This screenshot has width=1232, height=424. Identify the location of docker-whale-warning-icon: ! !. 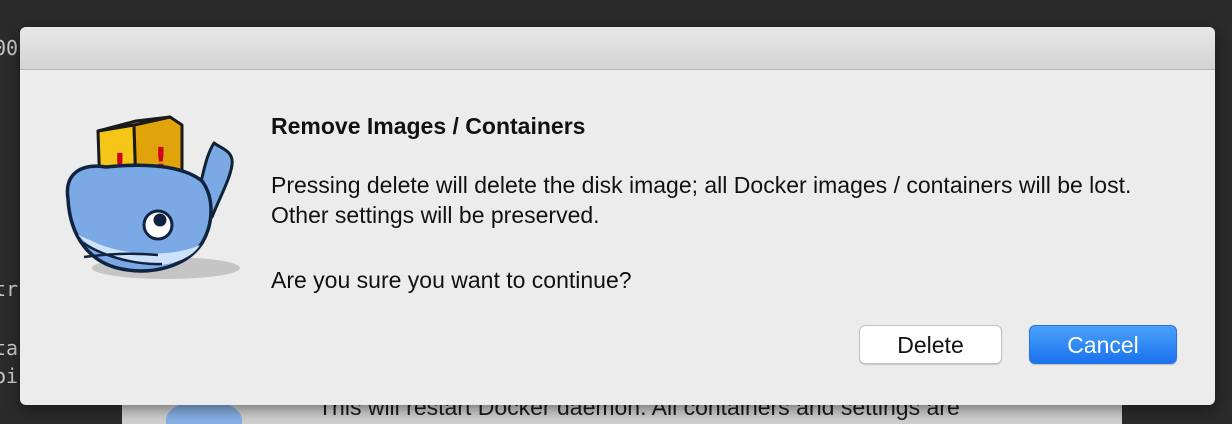
(152, 197).